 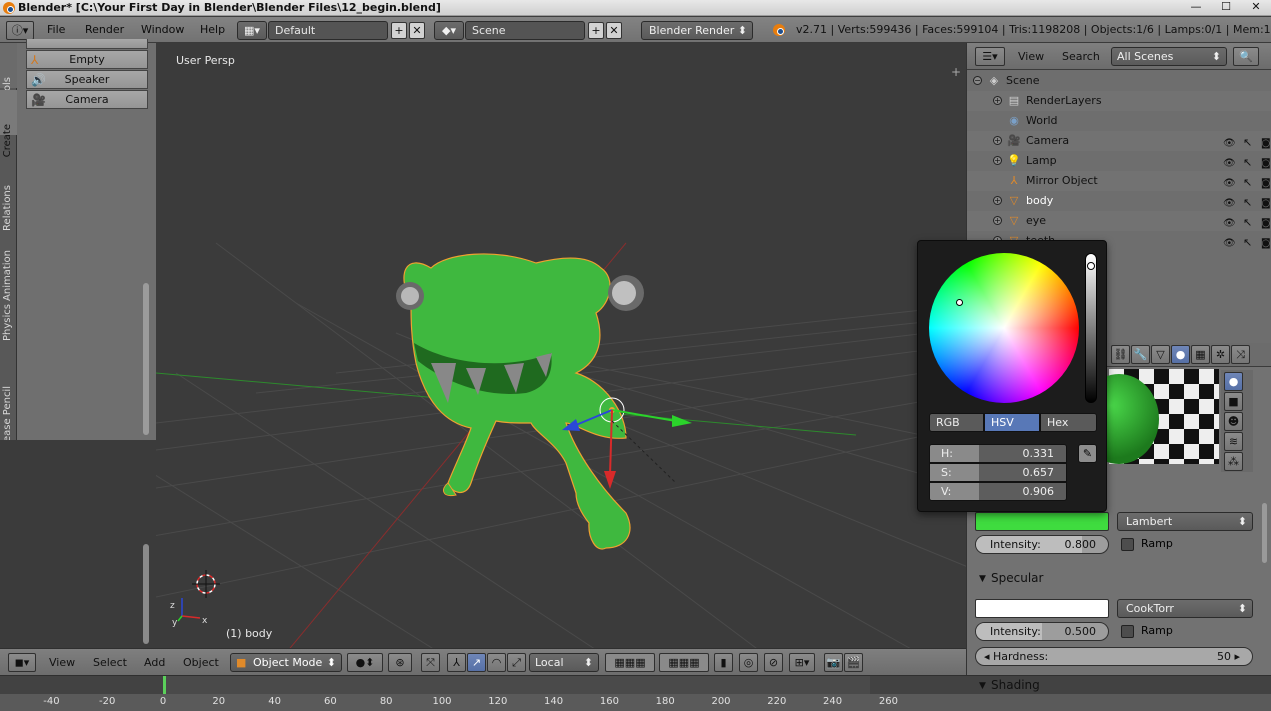 What do you see at coordinates (1119, 101) in the screenshot?
I see `outliner-item-renderlayers: + ▤ RenderLayers` at bounding box center [1119, 101].